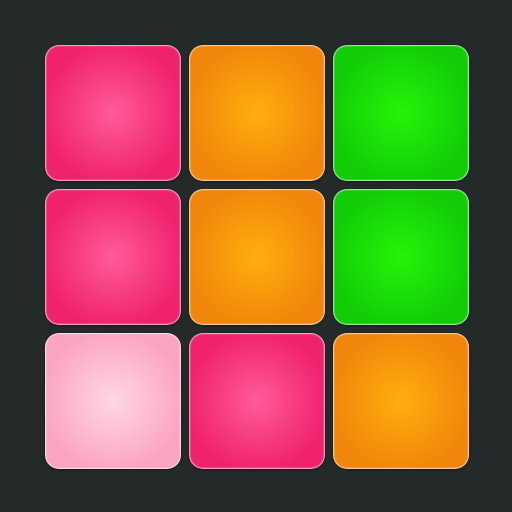 This screenshot has width=512, height=512. What do you see at coordinates (113, 401) in the screenshot?
I see `pad-r3-c1` at bounding box center [113, 401].